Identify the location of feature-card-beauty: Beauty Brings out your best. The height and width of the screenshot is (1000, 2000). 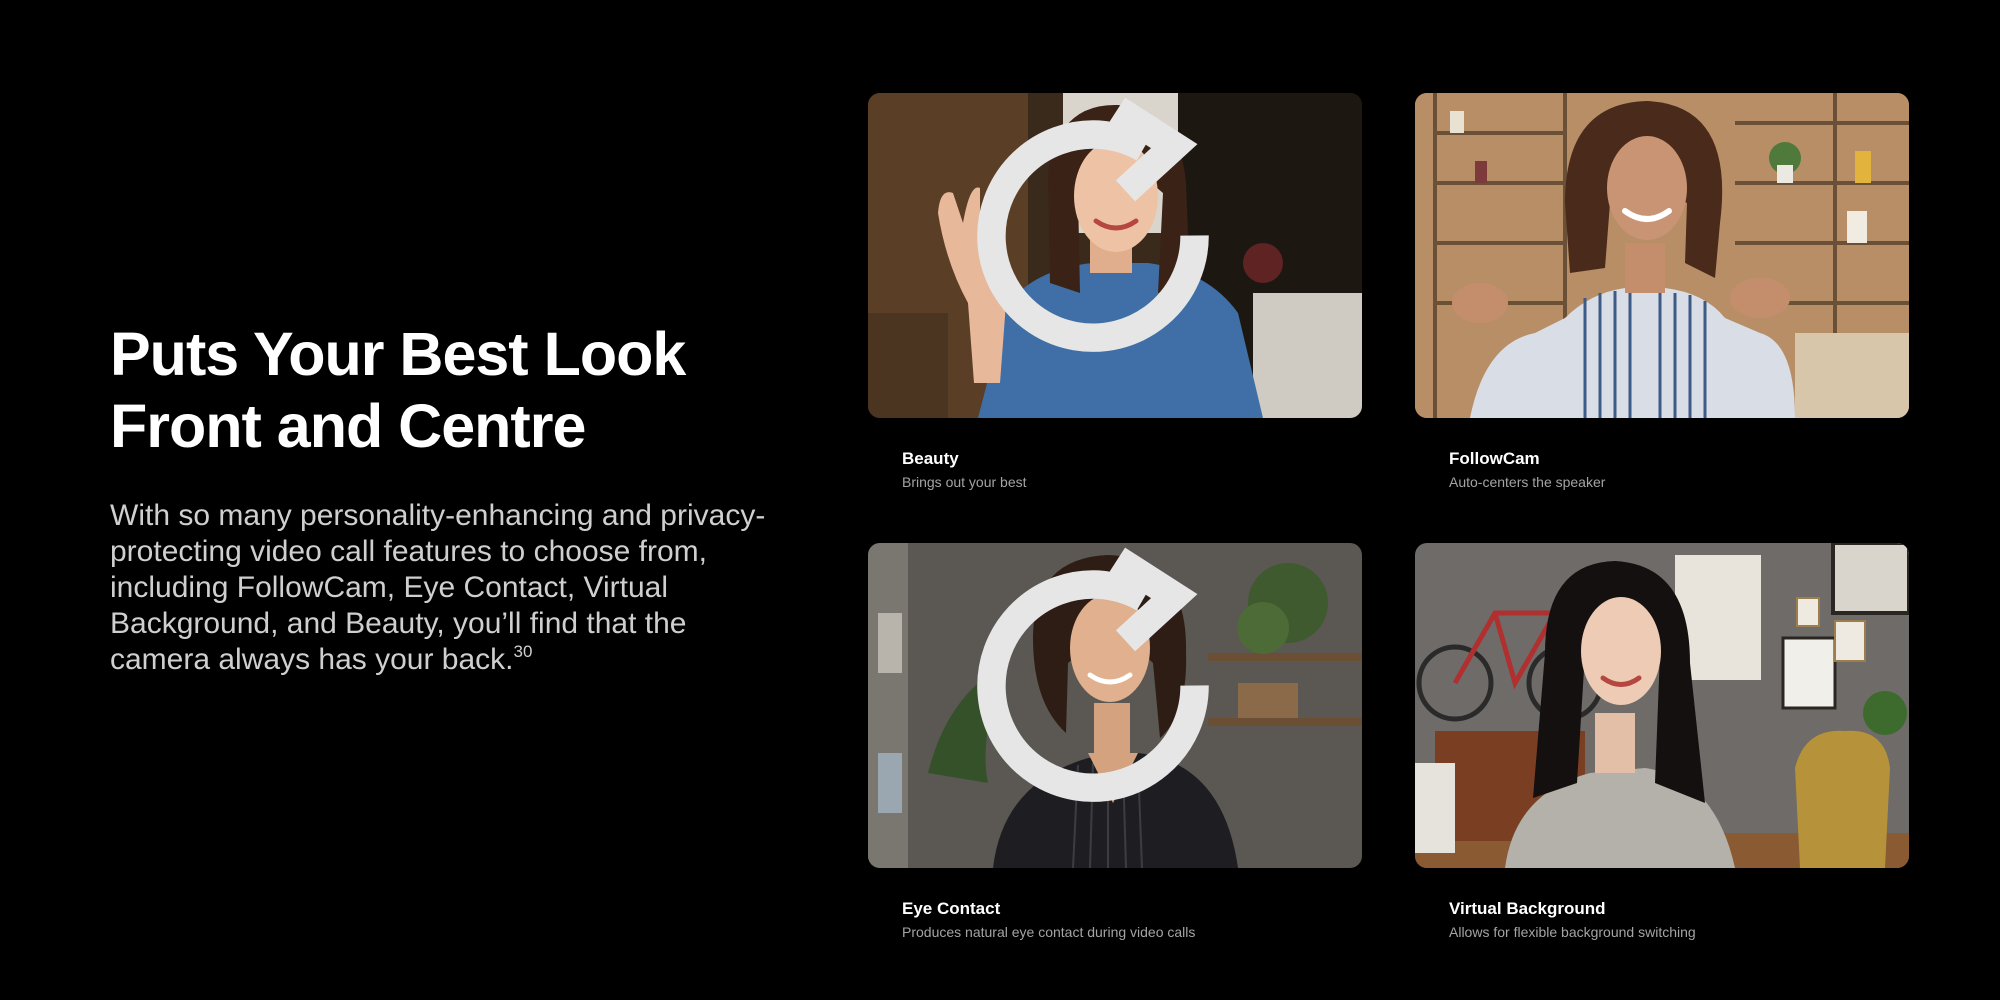
(1115, 292).